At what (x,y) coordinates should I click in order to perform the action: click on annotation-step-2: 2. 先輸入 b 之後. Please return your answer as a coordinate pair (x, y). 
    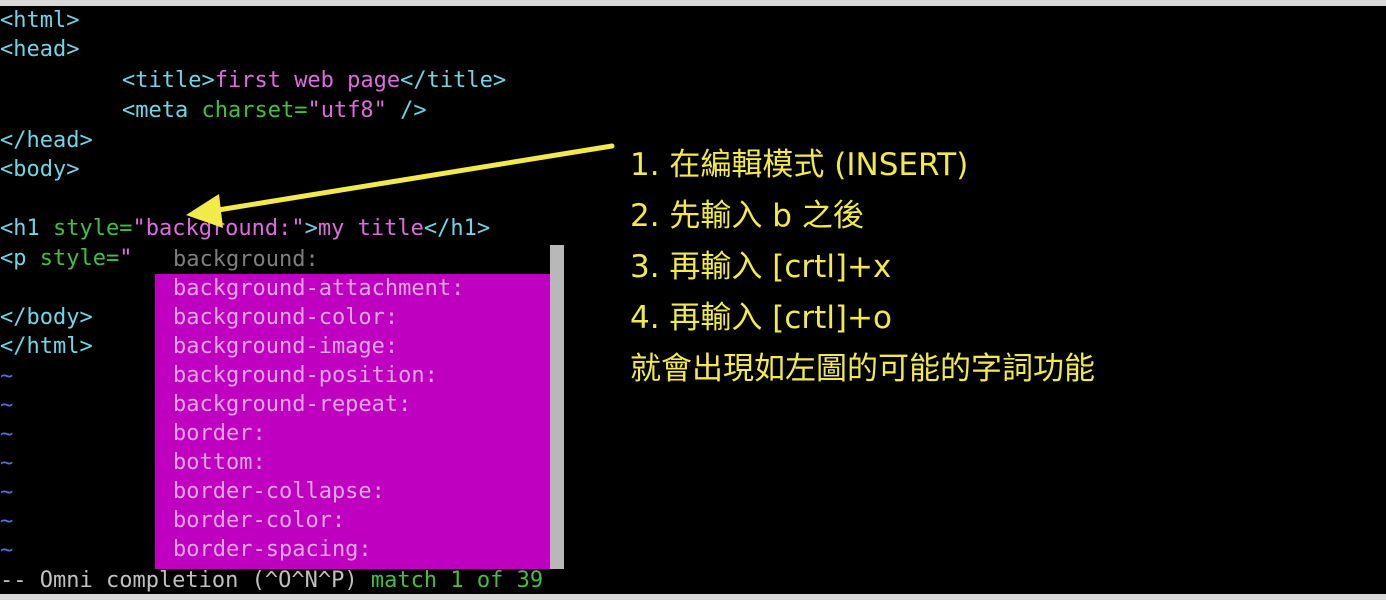
    Looking at the image, I should click on (747, 216).